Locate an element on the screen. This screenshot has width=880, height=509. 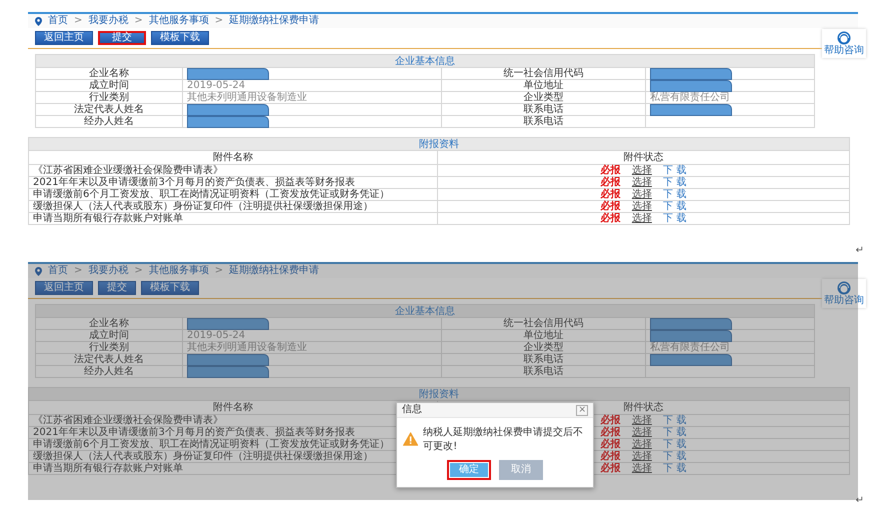
column-header: 附件状态 is located at coordinates (644, 157).